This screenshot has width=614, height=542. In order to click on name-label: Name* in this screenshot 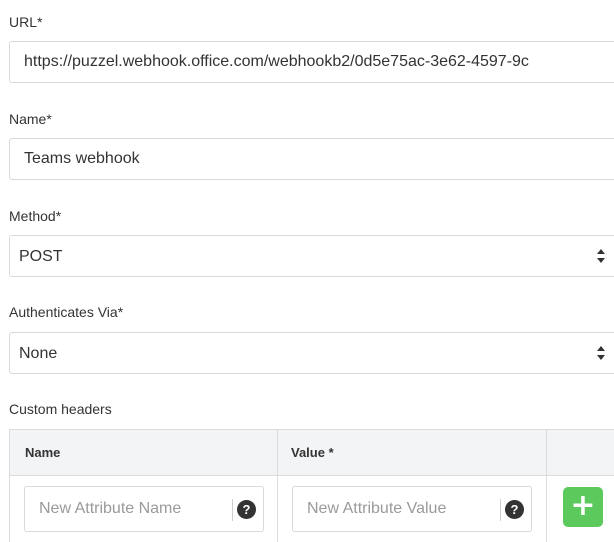, I will do `click(30, 119)`.